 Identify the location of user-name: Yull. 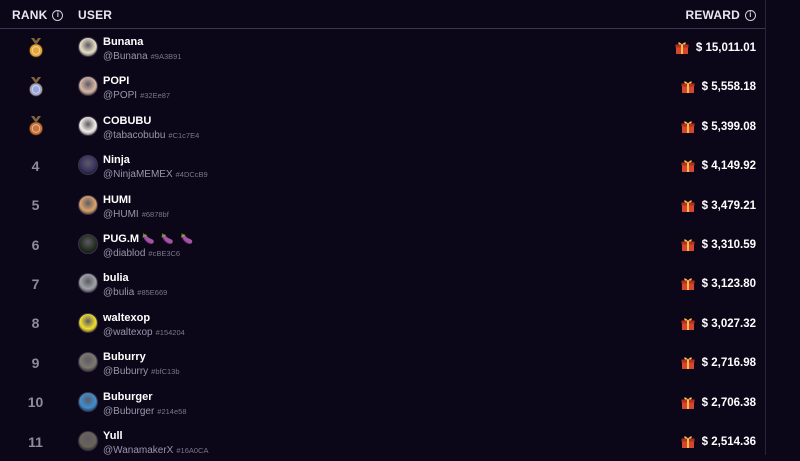
(113, 436).